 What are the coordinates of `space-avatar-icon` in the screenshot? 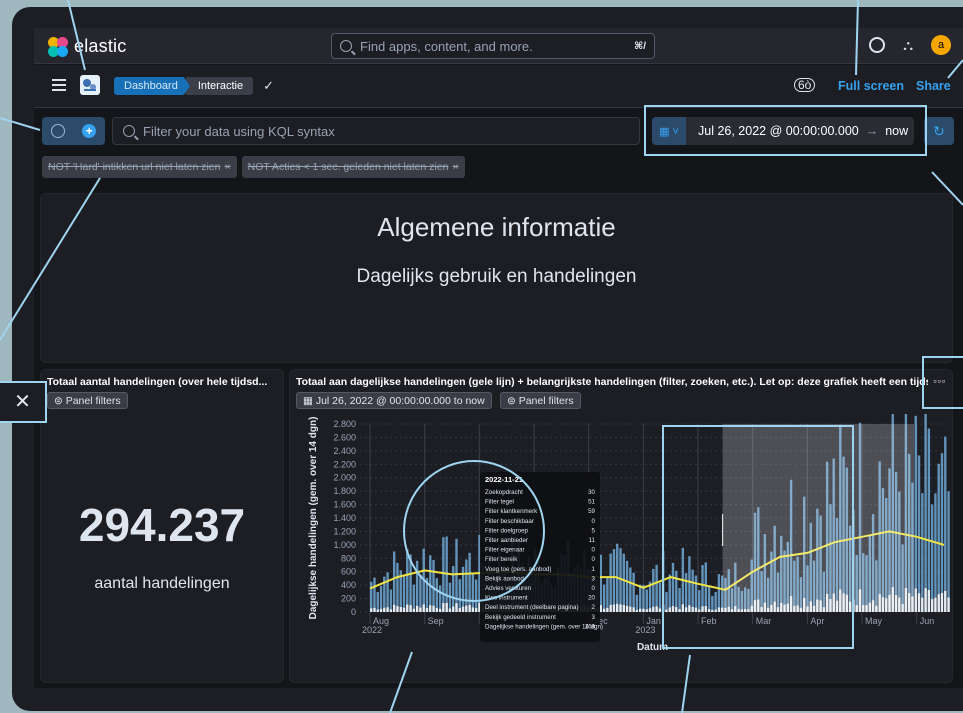 It's located at (90, 85).